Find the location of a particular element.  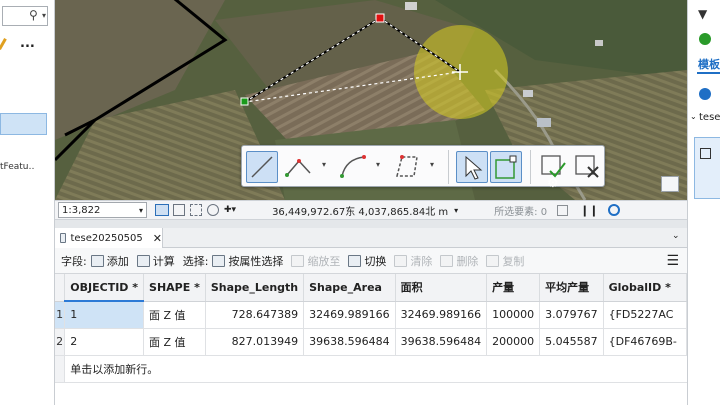

template-item-label: tese is located at coordinates (709, 117).